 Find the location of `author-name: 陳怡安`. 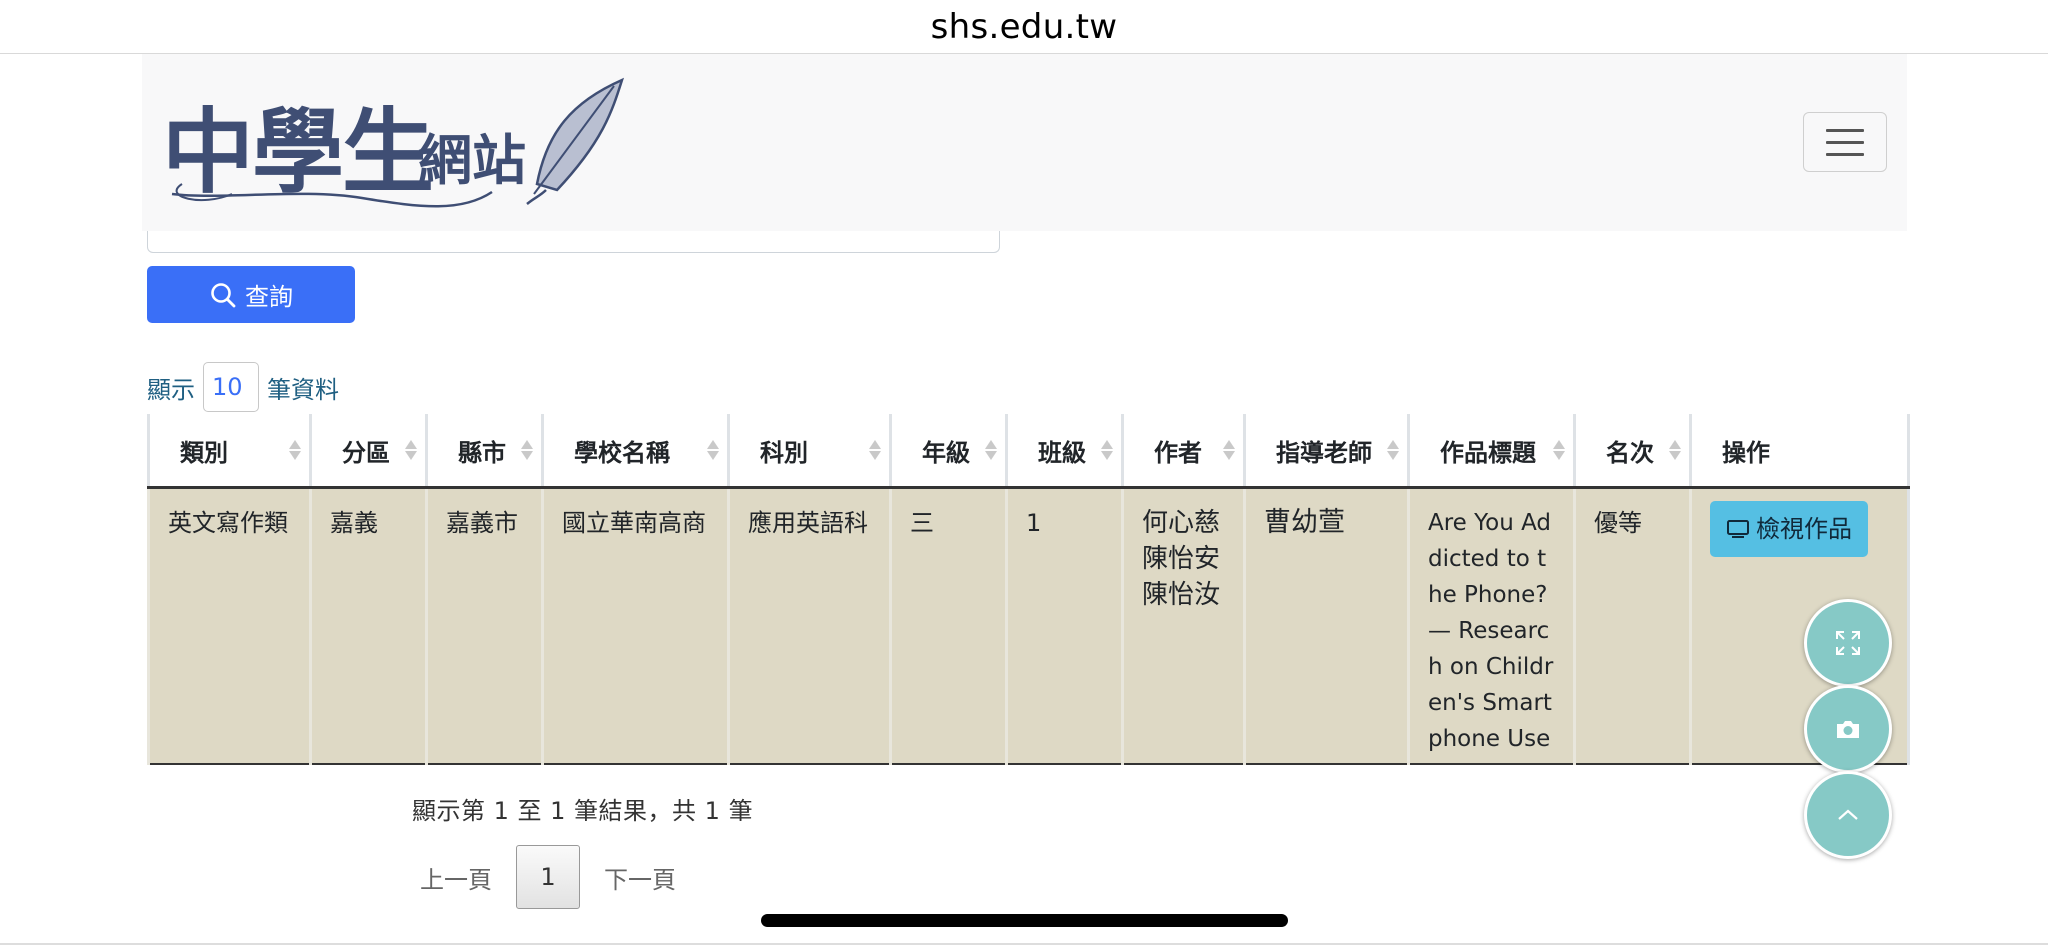

author-name: 陳怡安 is located at coordinates (1181, 559).